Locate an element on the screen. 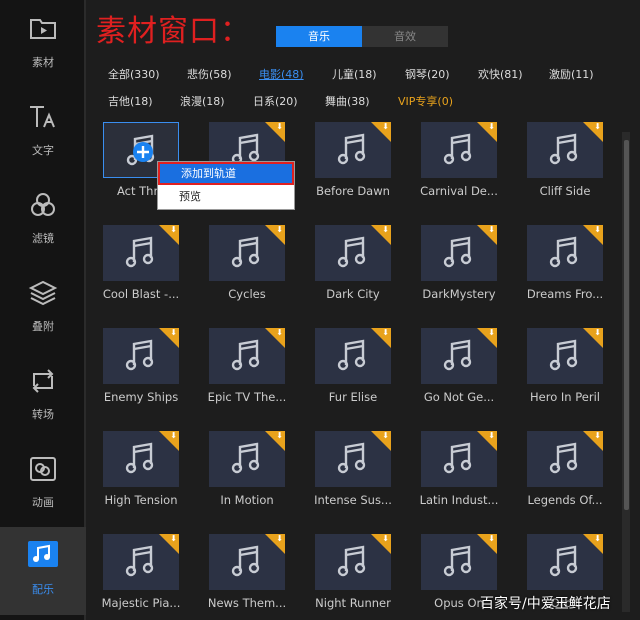 This screenshot has height=620, width=640. sidebar-item-6: 配乐 is located at coordinates (43, 571).